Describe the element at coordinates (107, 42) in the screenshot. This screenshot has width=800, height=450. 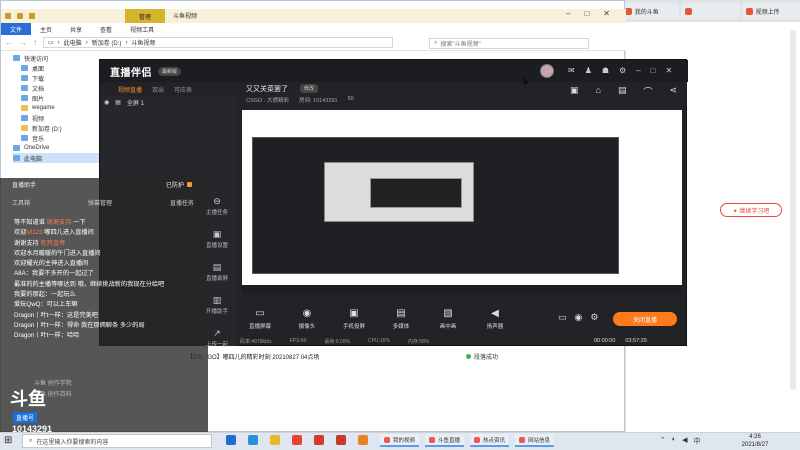
I see `breadcrumb-item: 新加卷 (D:)` at that location.